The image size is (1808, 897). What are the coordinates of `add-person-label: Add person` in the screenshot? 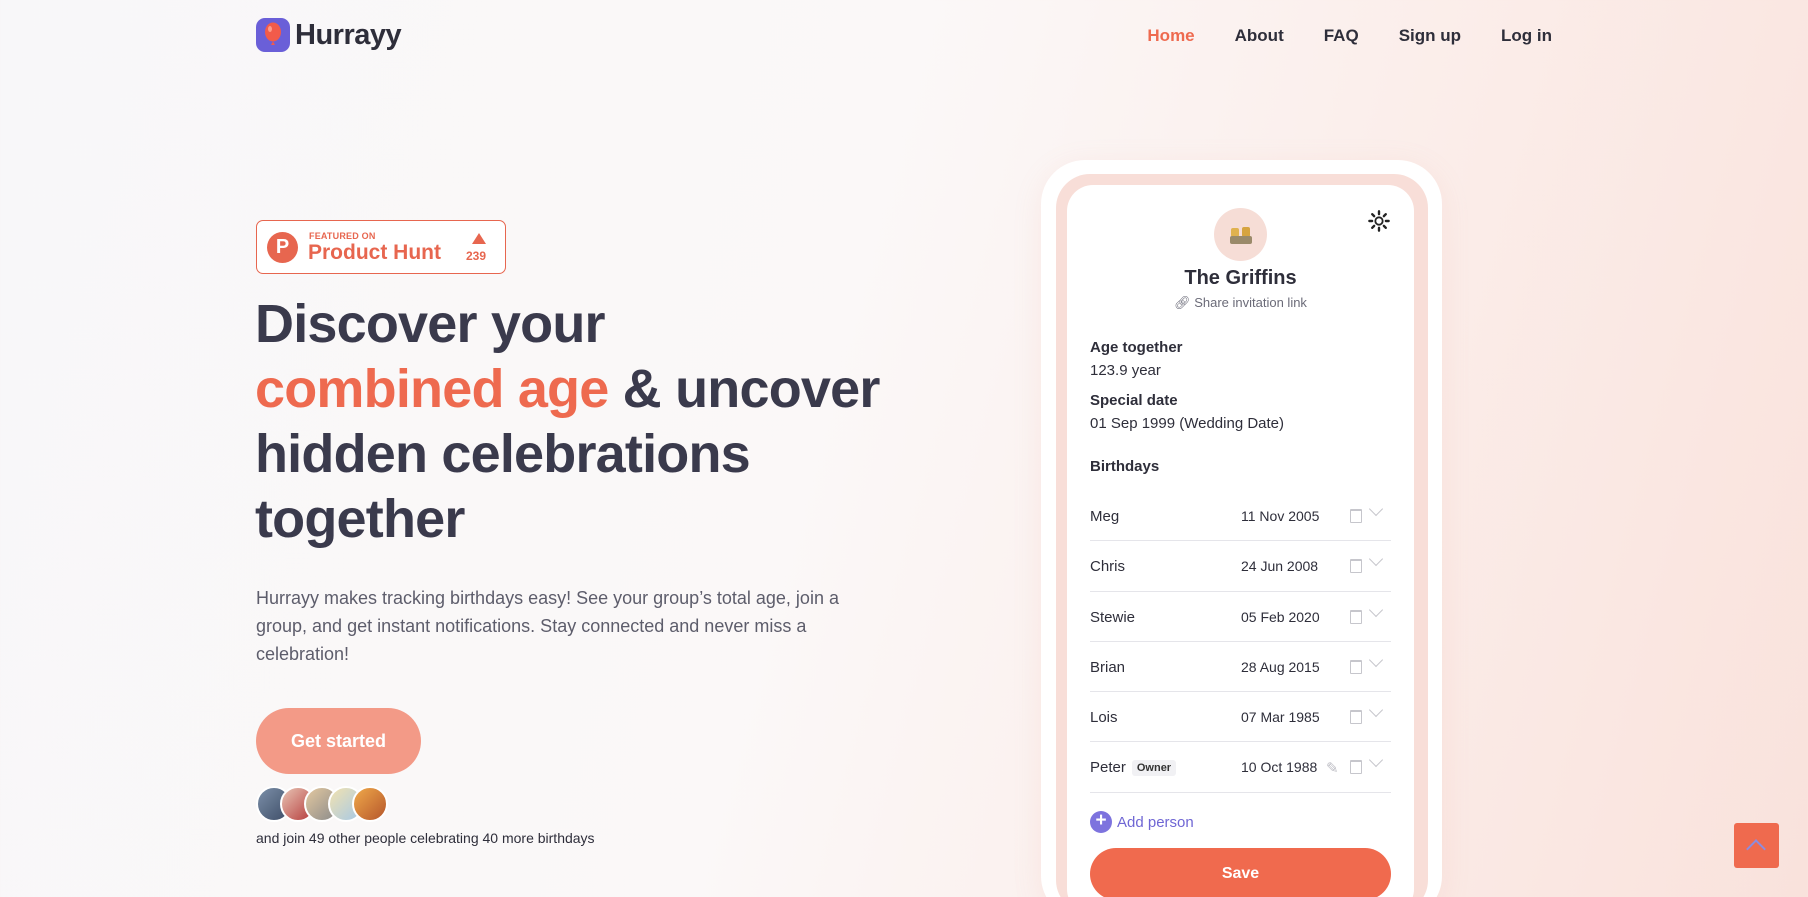 It's located at (1155, 822).